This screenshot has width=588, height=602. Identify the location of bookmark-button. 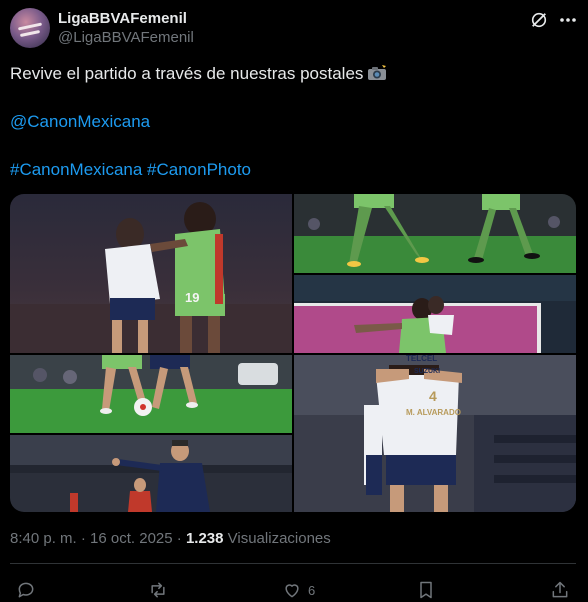
(426, 590).